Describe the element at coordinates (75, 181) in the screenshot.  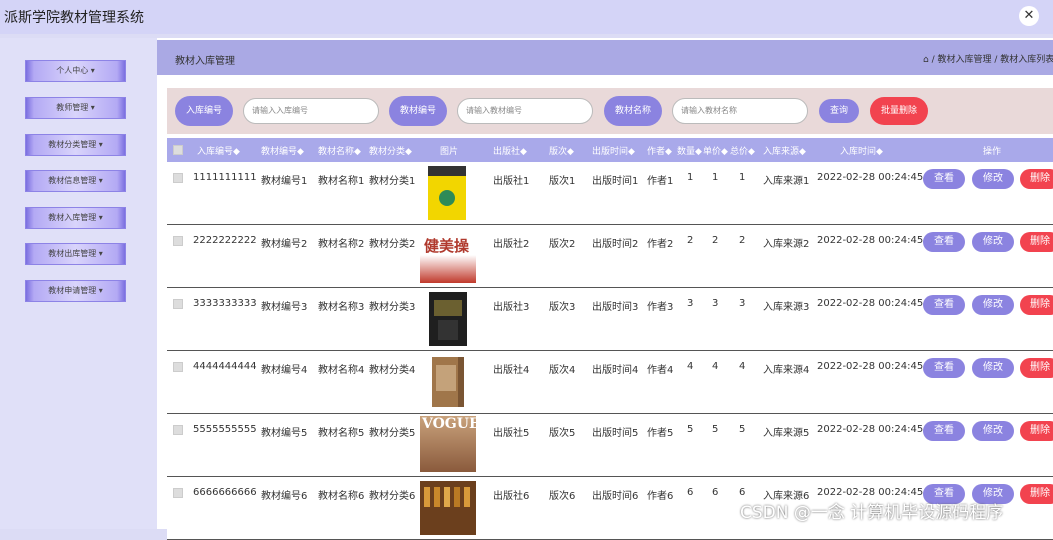
I see `sidebar-item-textbook-info: 教材信息管理 ▾` at that location.